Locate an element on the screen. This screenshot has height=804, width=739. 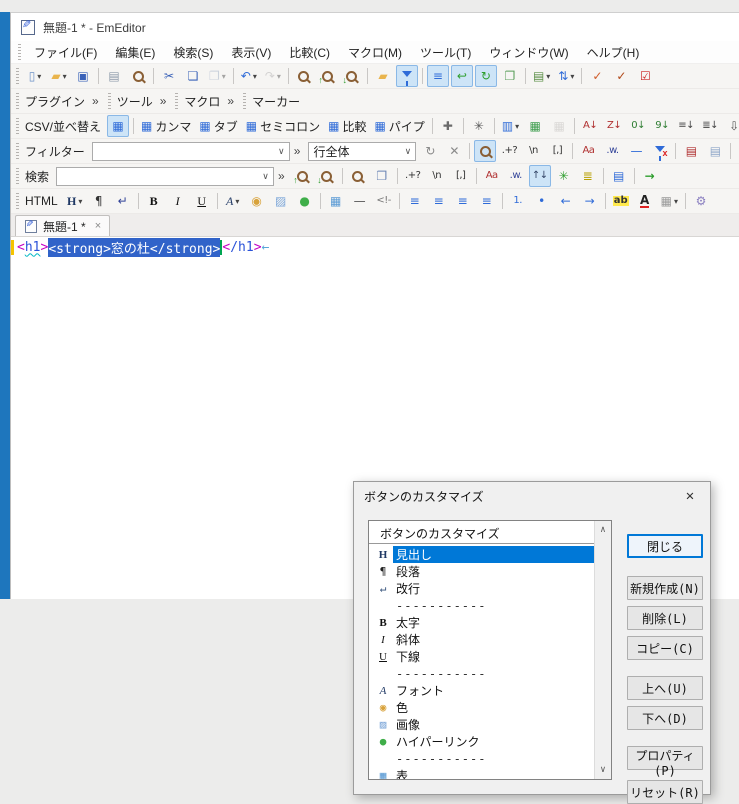
edit-cell-button: ▦ is located at coordinates (535, 126).